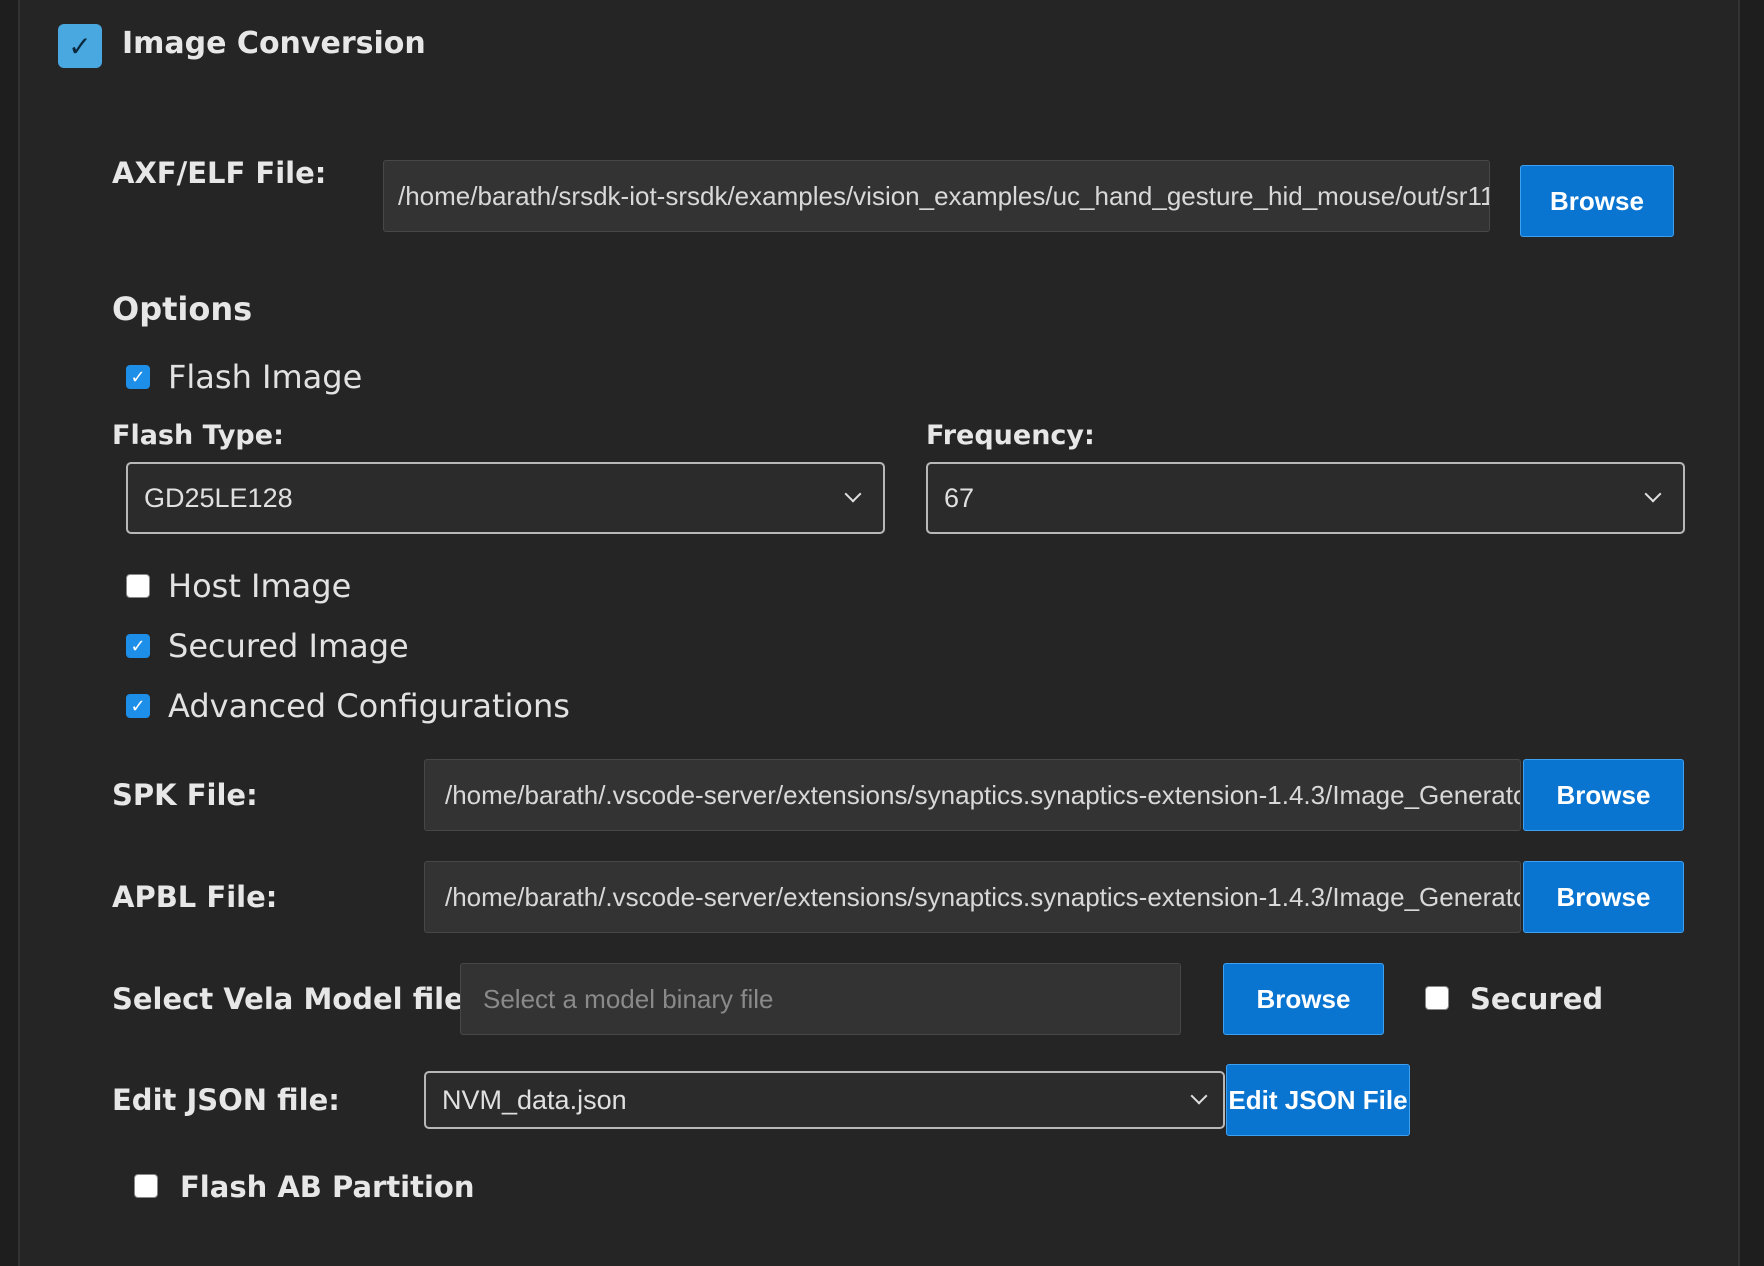 This screenshot has height=1266, width=1764. Describe the element at coordinates (219, 173) in the screenshot. I see `axf-file-label: AXF/ELF File:` at that location.